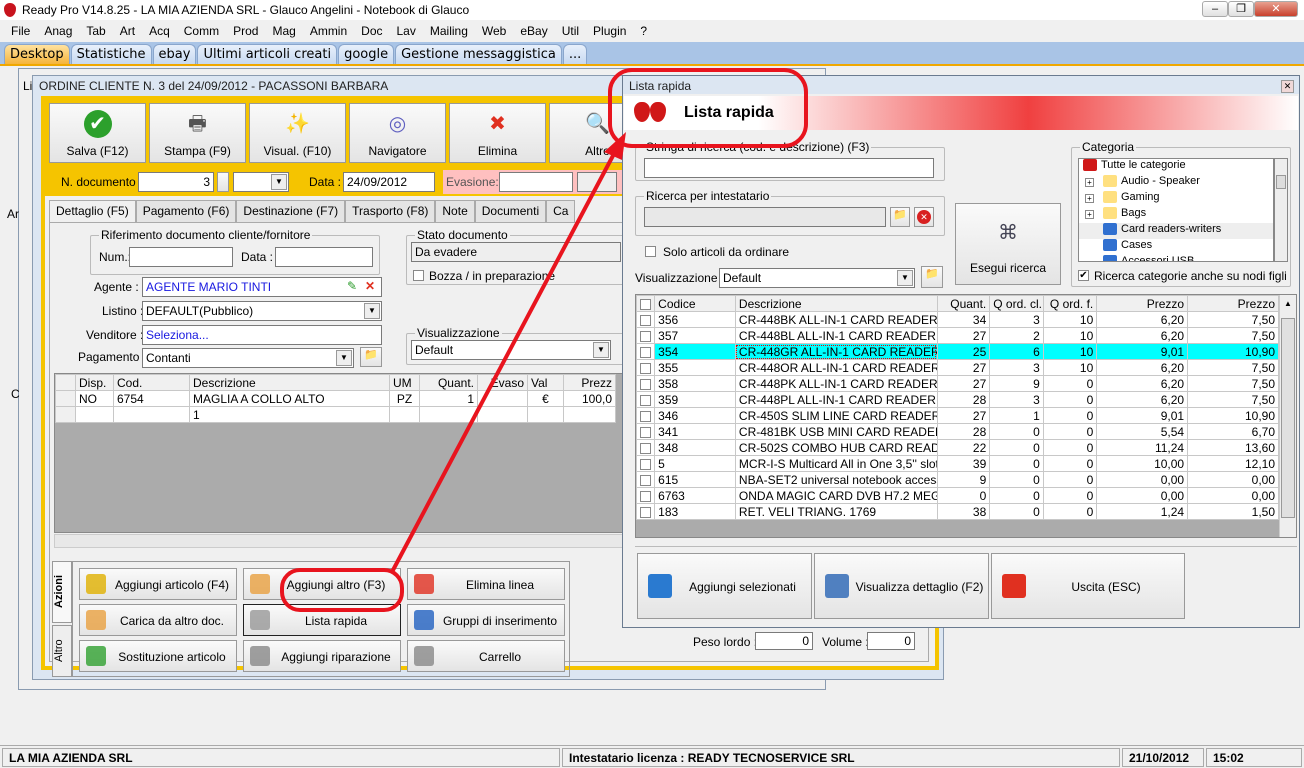  What do you see at coordinates (836, 511) in the screenshot?
I see `results-cell: RET. VELI TRIANG. 1769` at bounding box center [836, 511].